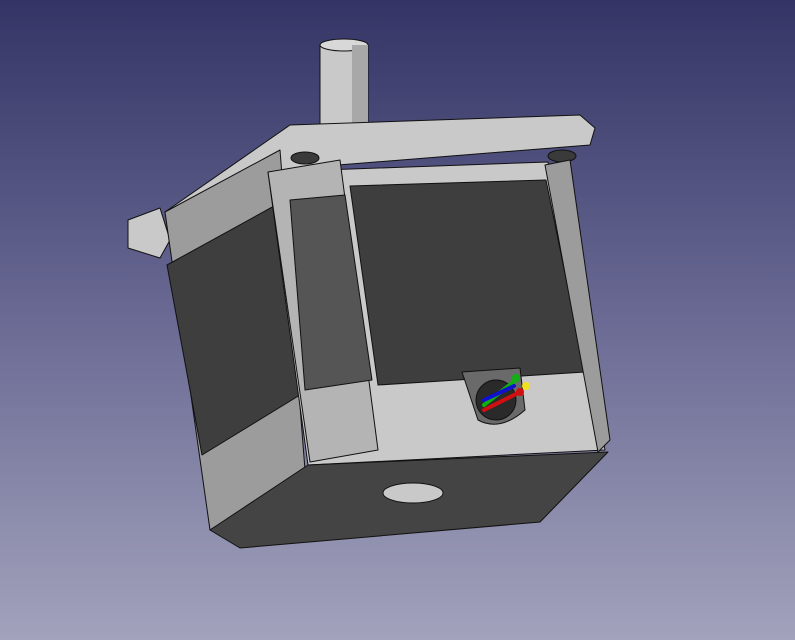 Image resolution: width=795 pixels, height=640 pixels. I want to click on flange-left-tab, so click(149, 233).